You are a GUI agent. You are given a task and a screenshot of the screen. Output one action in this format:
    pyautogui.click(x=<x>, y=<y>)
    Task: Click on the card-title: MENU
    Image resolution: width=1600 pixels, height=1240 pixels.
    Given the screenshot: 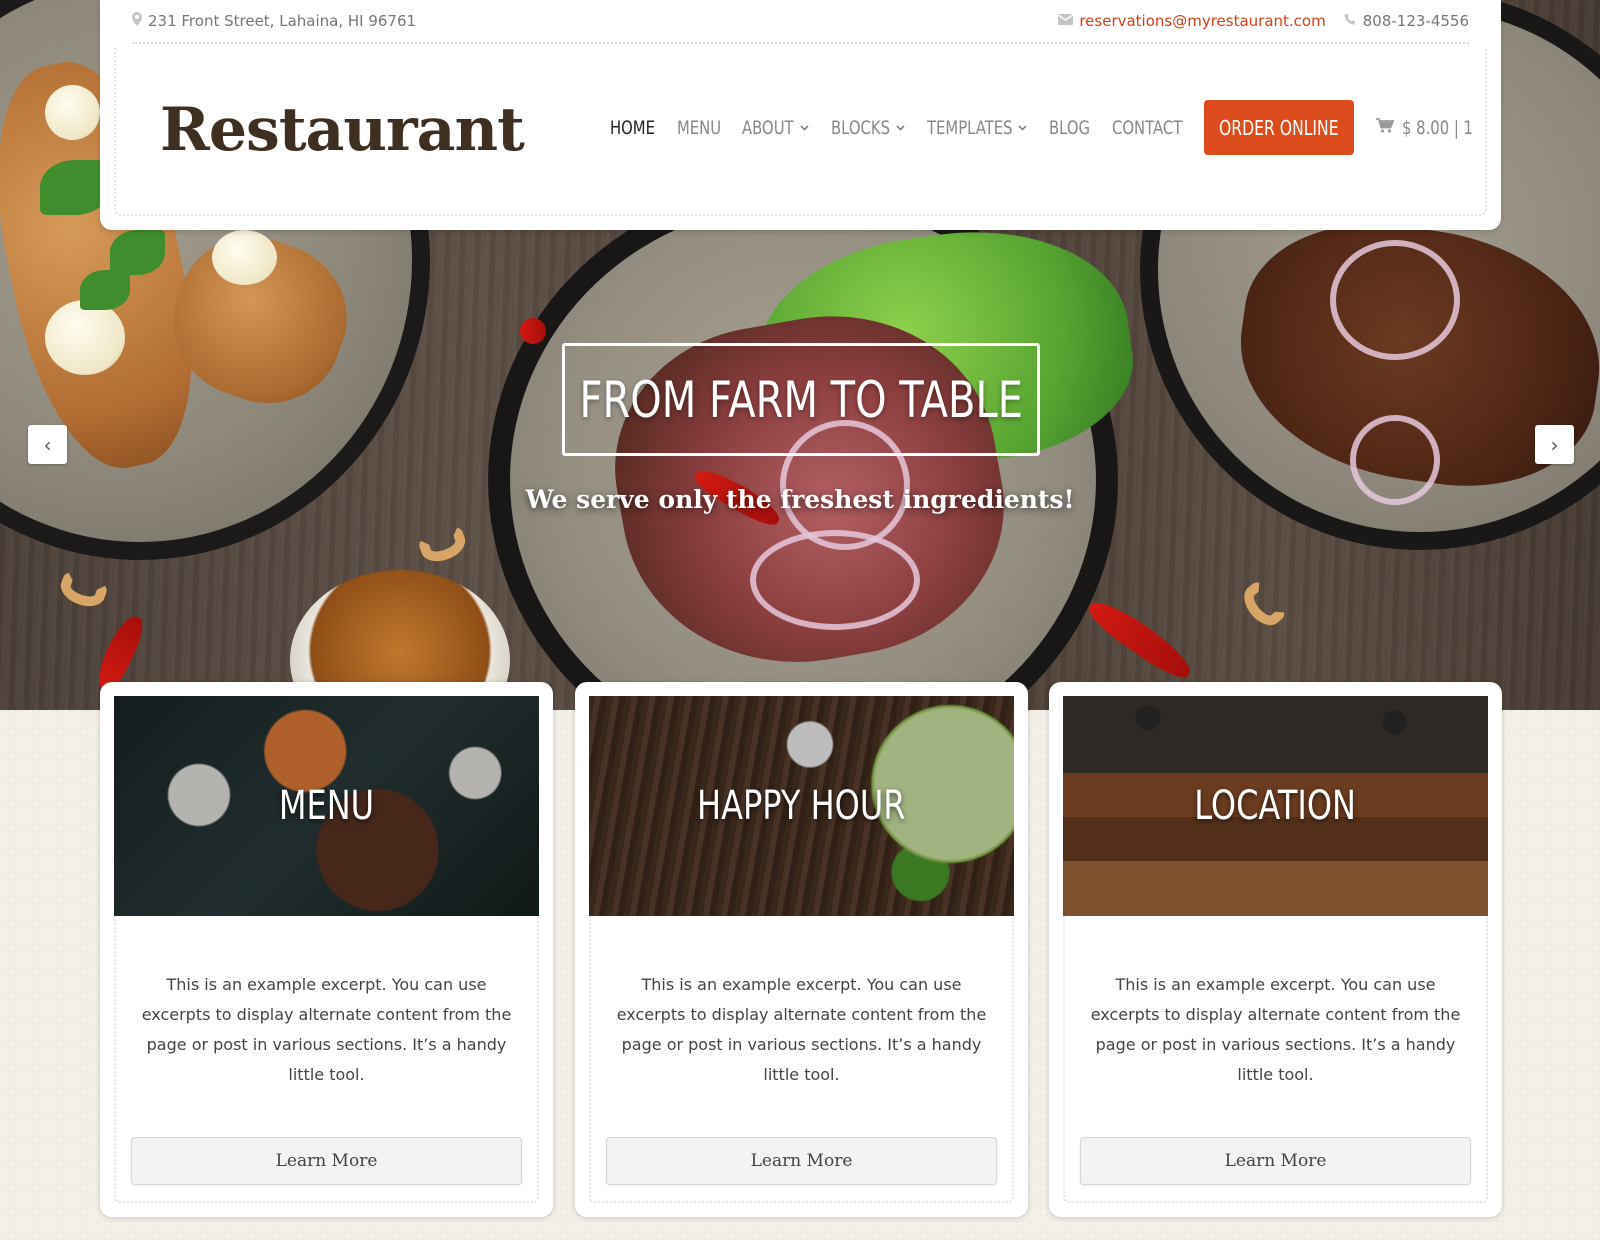 What is the action you would take?
    pyautogui.click(x=326, y=806)
    